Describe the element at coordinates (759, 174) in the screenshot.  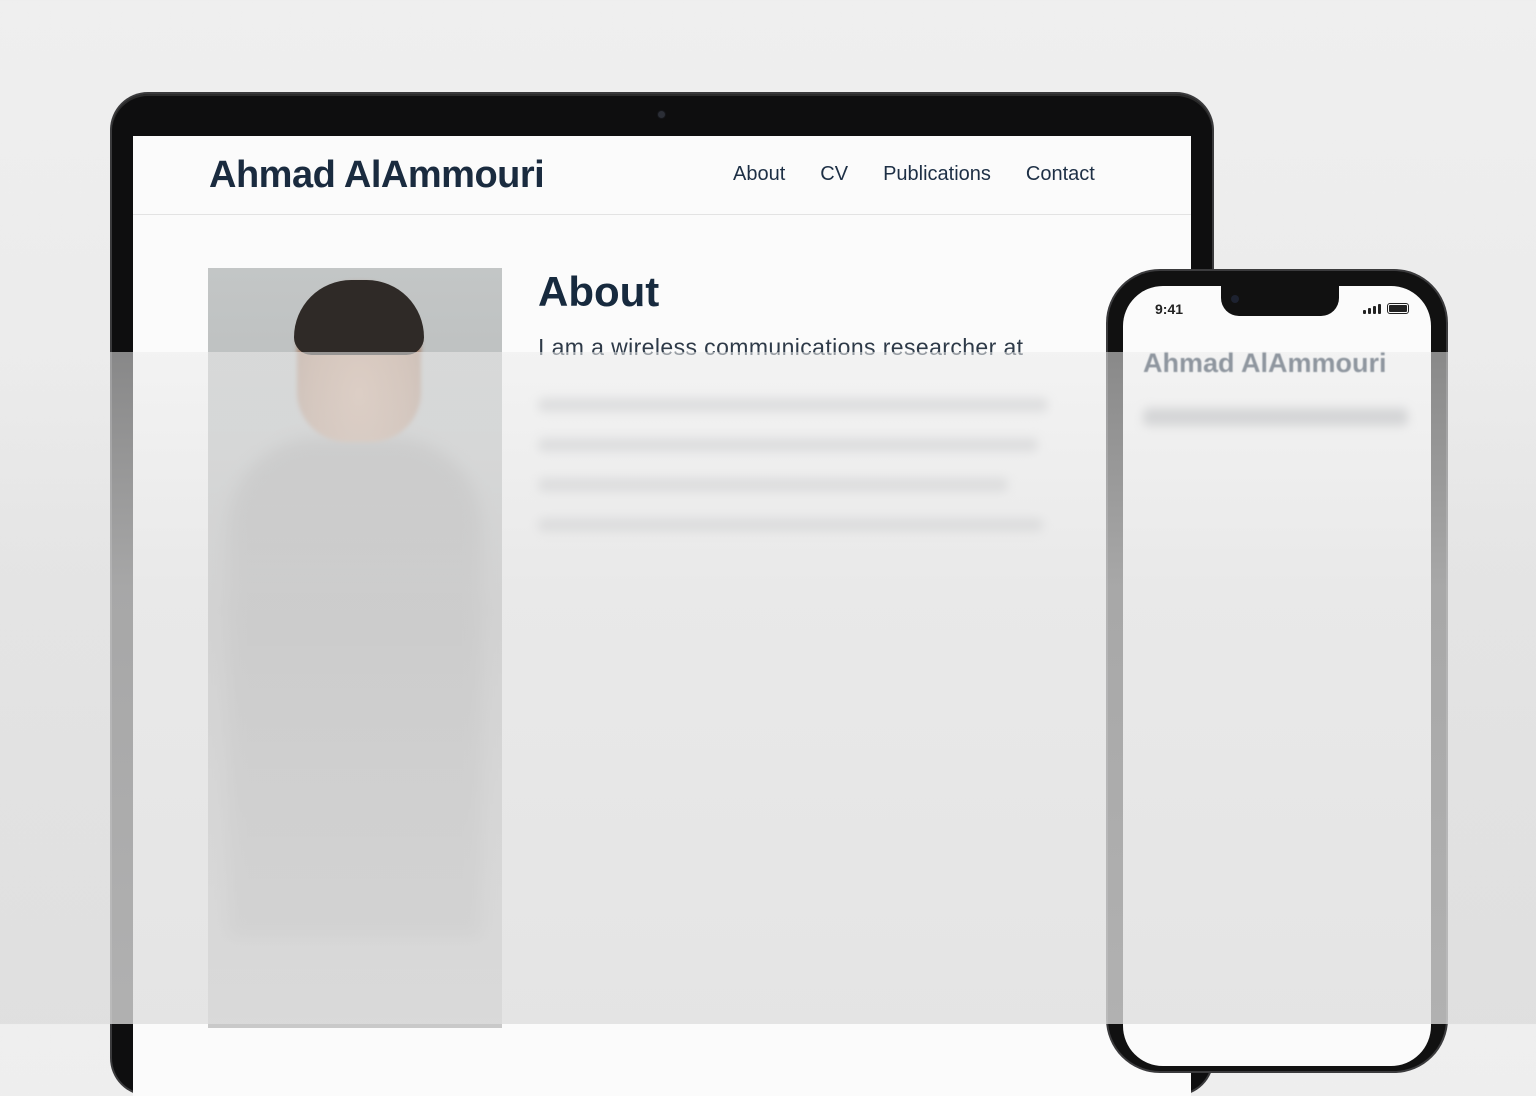
I see `nav-link-about: About` at that location.